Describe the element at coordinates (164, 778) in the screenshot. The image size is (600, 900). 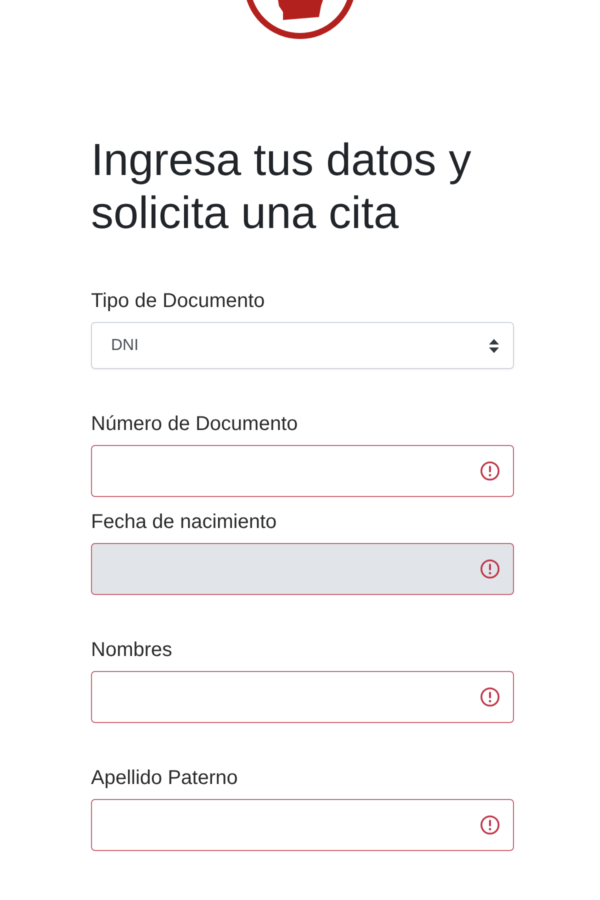
I see `field-label: Apellido Paterno` at that location.